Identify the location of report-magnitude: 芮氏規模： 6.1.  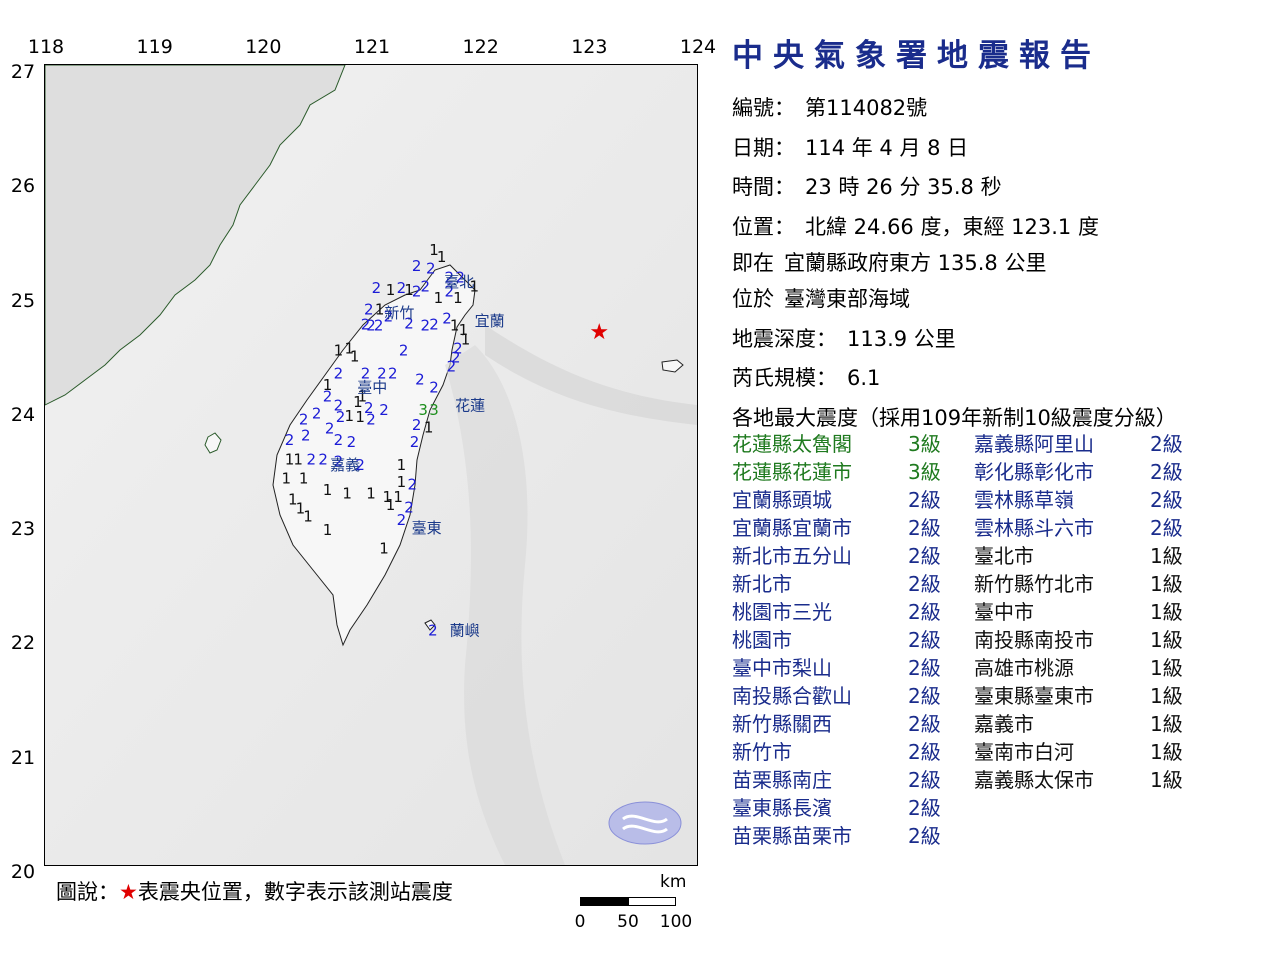
(1002, 379).